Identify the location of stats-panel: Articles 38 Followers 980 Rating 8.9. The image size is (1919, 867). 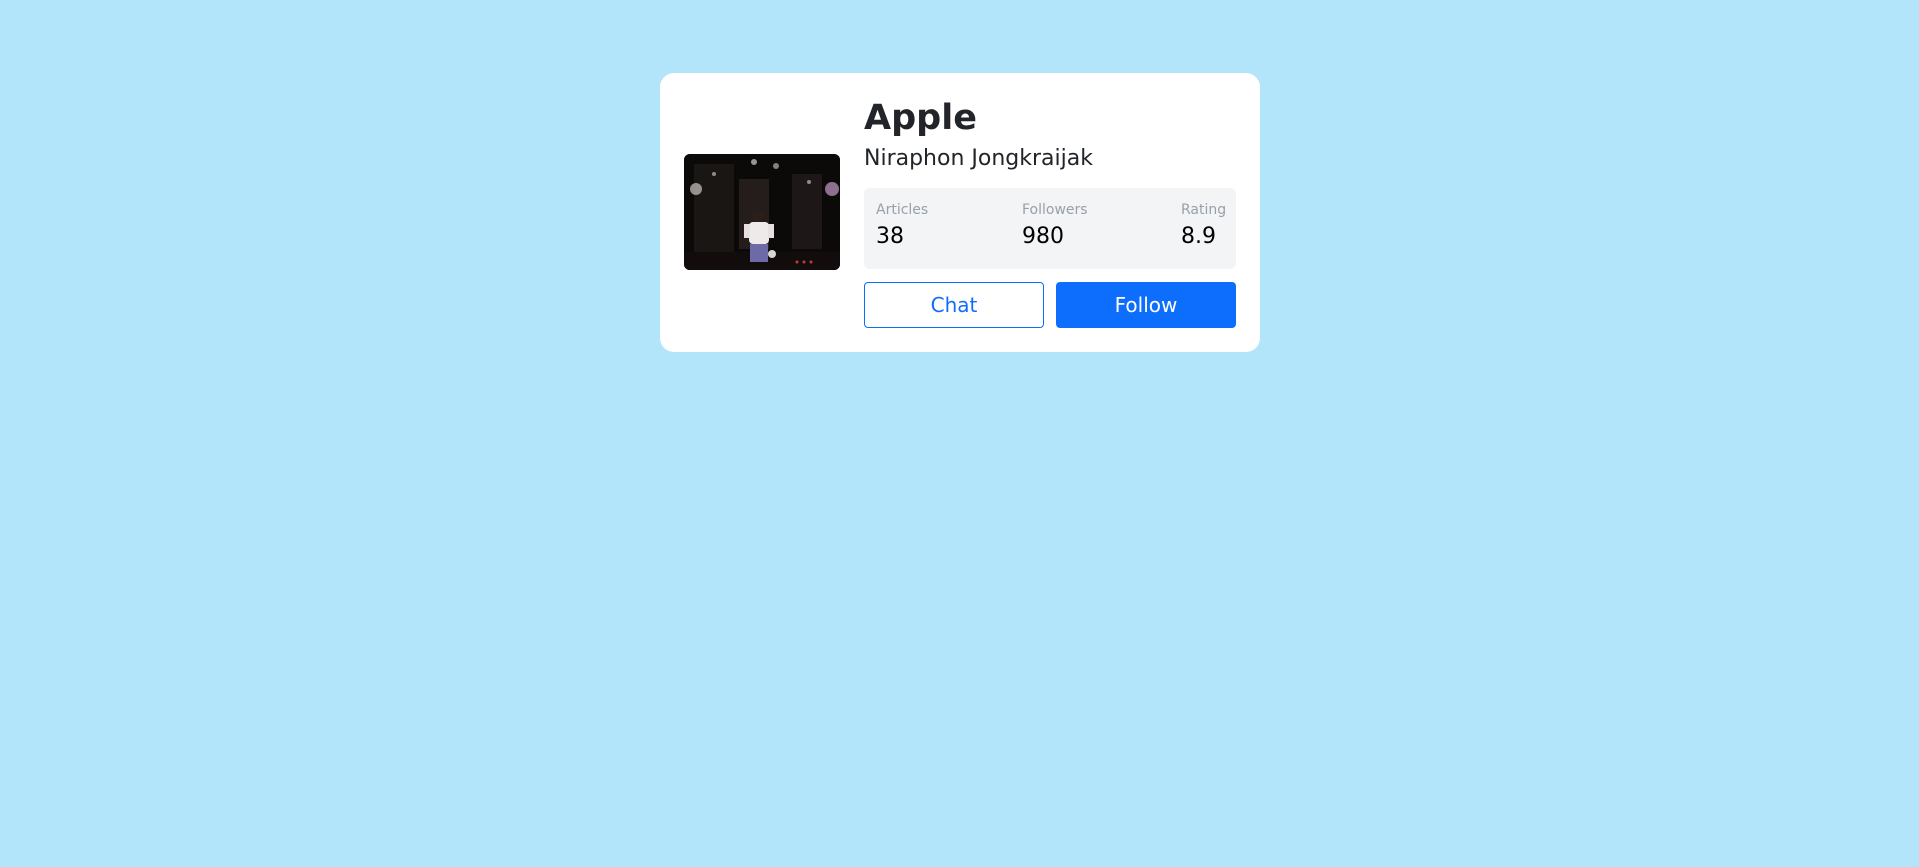
(1050, 228).